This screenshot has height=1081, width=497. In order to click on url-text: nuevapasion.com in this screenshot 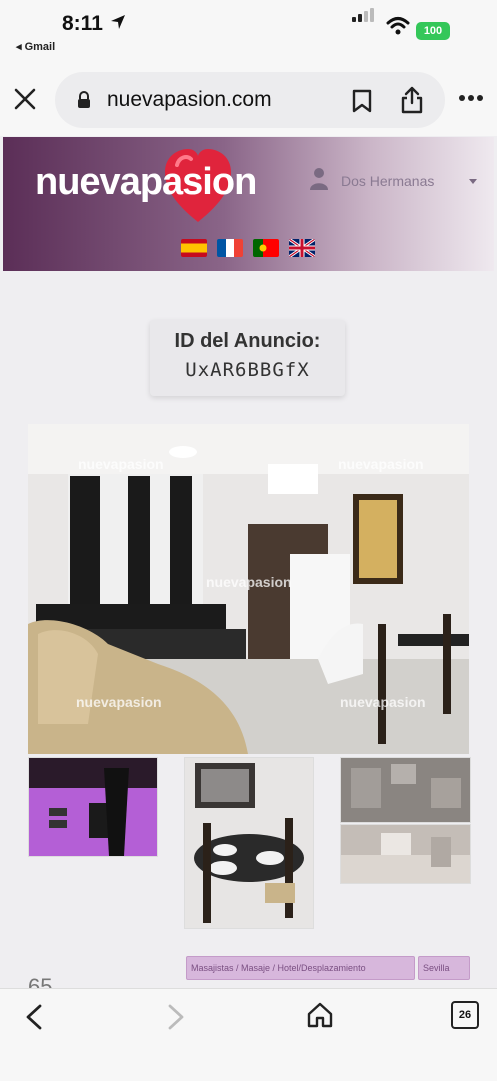, I will do `click(189, 99)`.